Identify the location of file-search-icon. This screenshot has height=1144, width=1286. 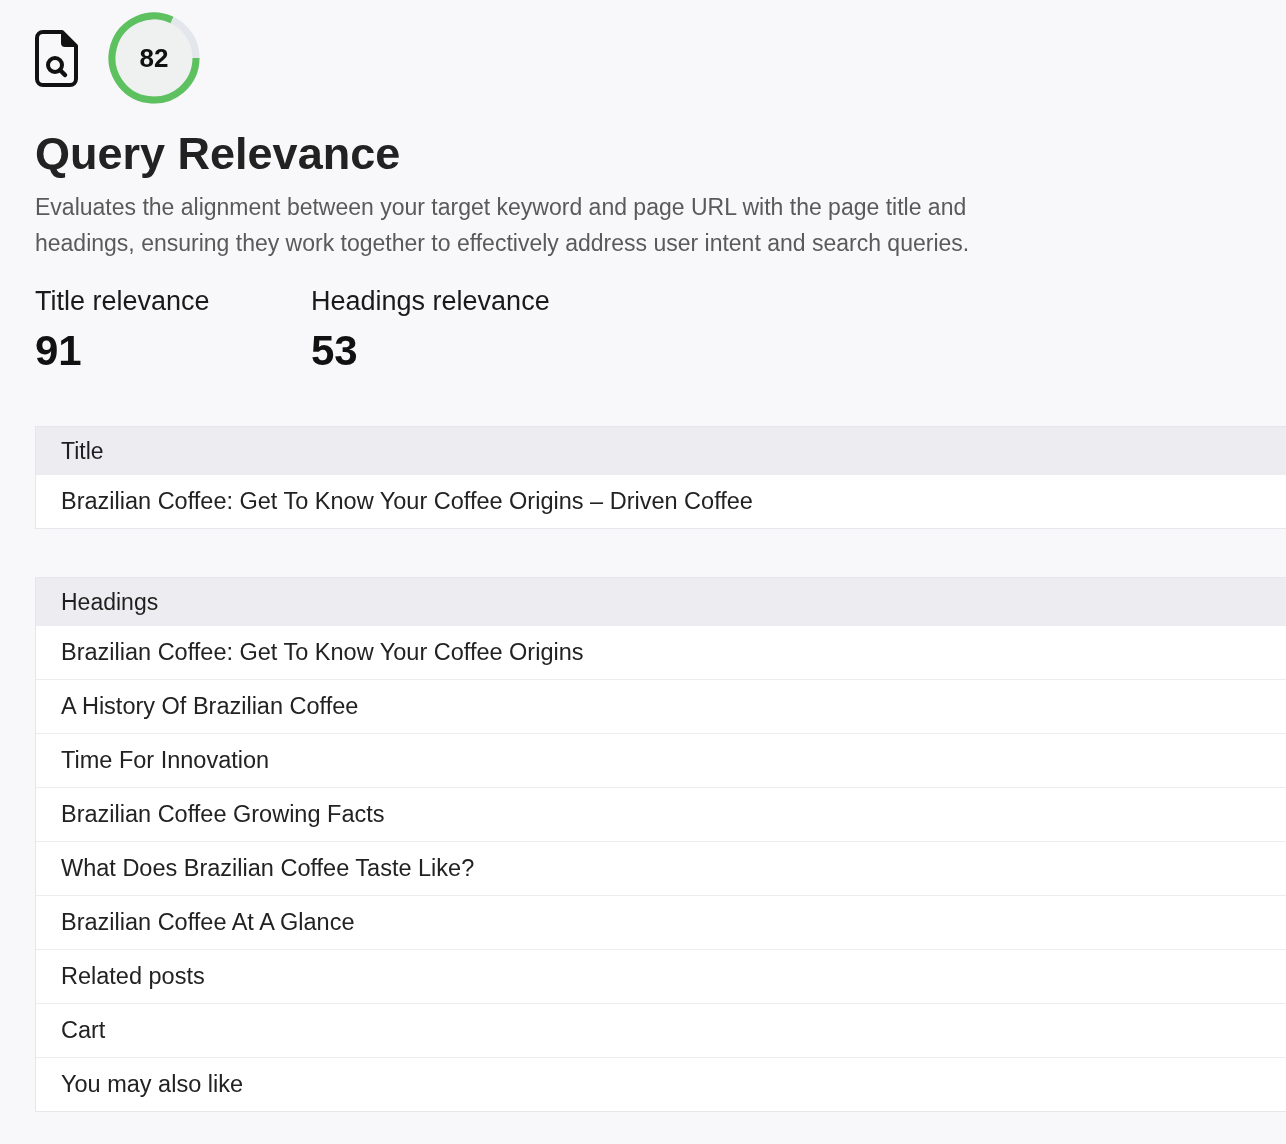
(56, 58).